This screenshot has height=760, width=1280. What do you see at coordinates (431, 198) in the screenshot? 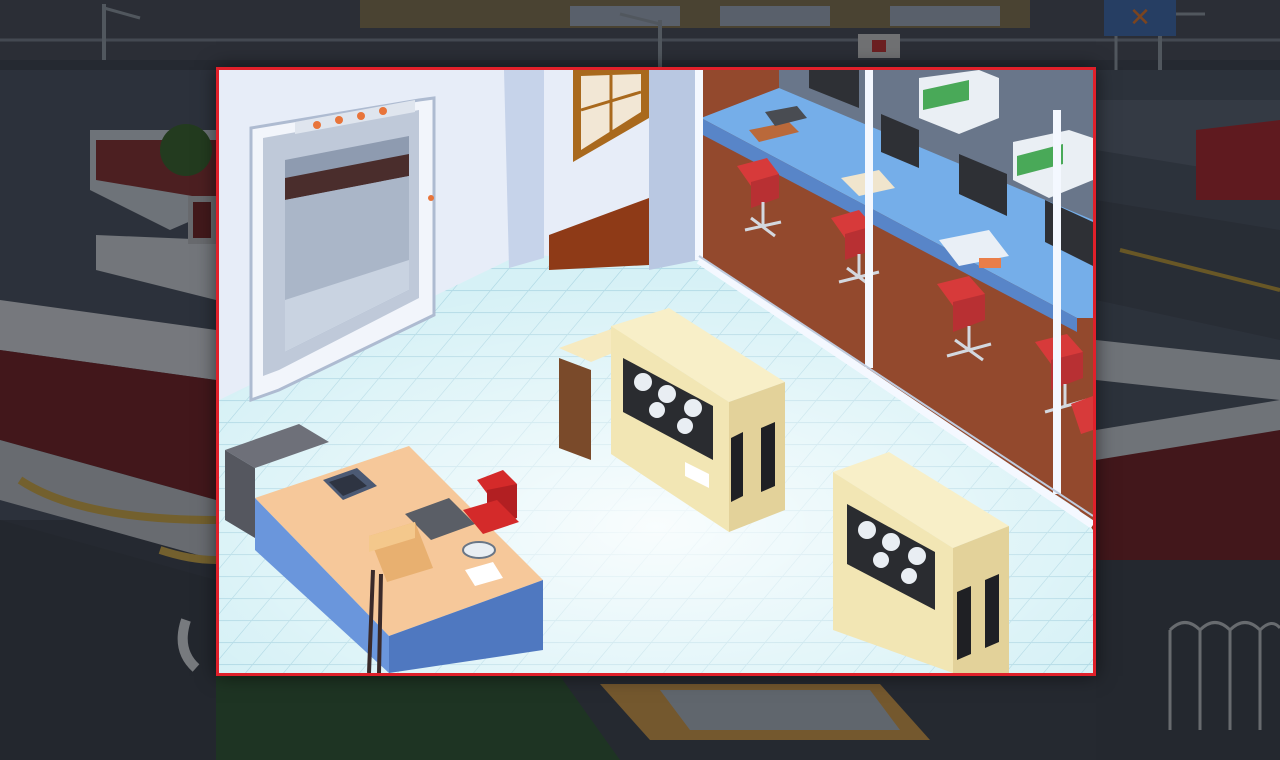
I see `elevator-call-button` at bounding box center [431, 198].